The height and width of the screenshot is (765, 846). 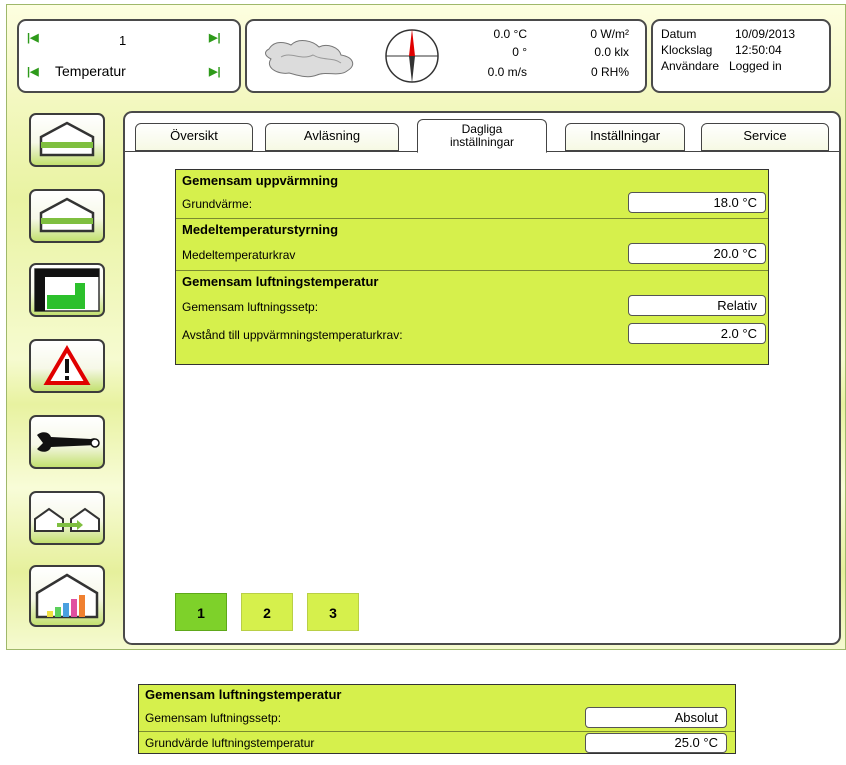 I want to click on medeltemperaturkrav-field: 20.0 °C, so click(x=697, y=253).